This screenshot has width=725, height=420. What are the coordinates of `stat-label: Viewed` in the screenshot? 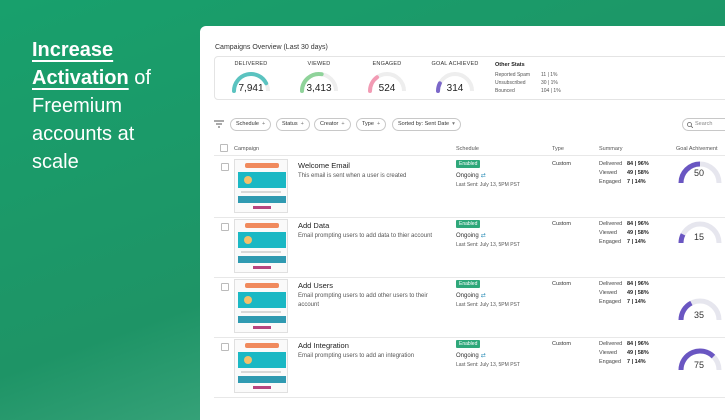 It's located at (319, 64).